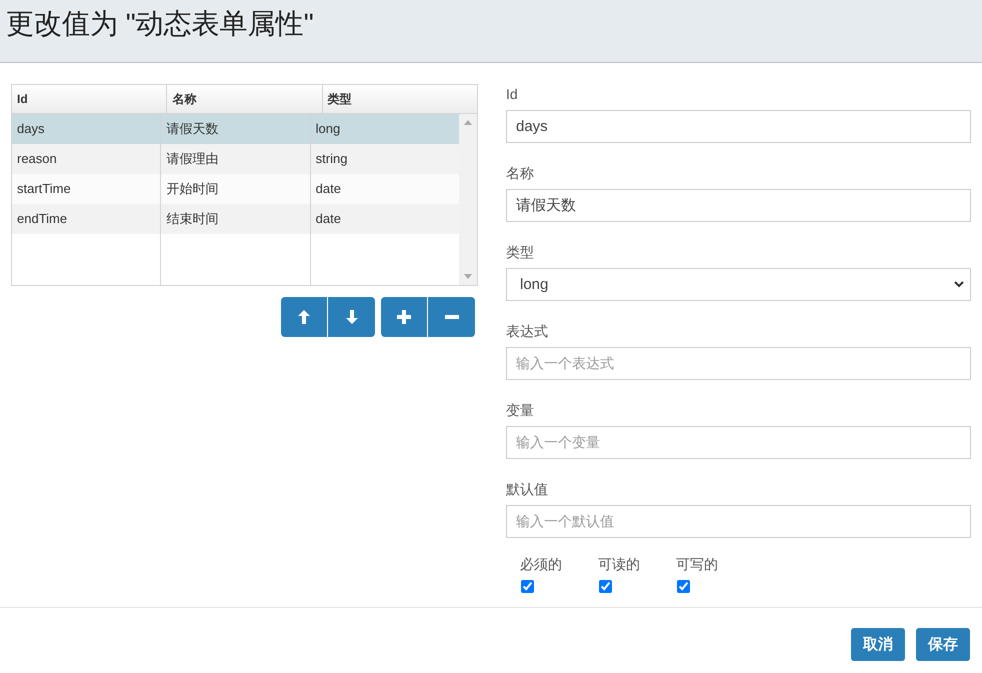 The height and width of the screenshot is (673, 982). Describe the element at coordinates (512, 94) in the screenshot. I see `field-label: Id` at that location.